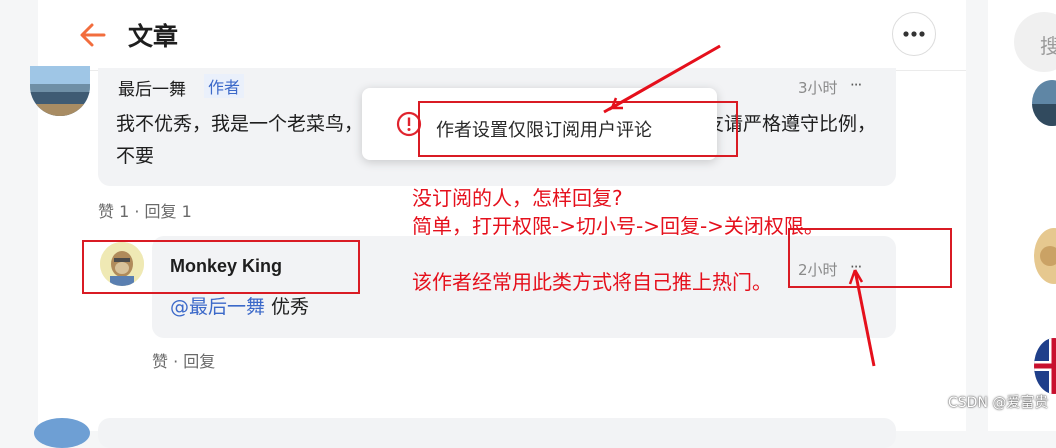 The width and height of the screenshot is (1056, 448). What do you see at coordinates (998, 403) in the screenshot?
I see `watermark: CSDN @爱富贵` at bounding box center [998, 403].